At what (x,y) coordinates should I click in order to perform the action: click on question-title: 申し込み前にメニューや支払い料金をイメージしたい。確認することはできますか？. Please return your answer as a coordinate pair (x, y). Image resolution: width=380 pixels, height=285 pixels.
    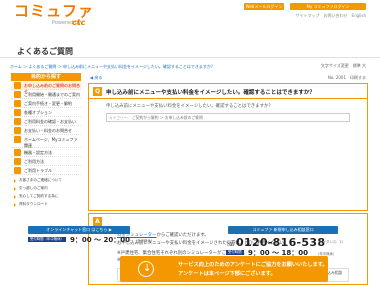
    Looking at the image, I should click on (210, 93).